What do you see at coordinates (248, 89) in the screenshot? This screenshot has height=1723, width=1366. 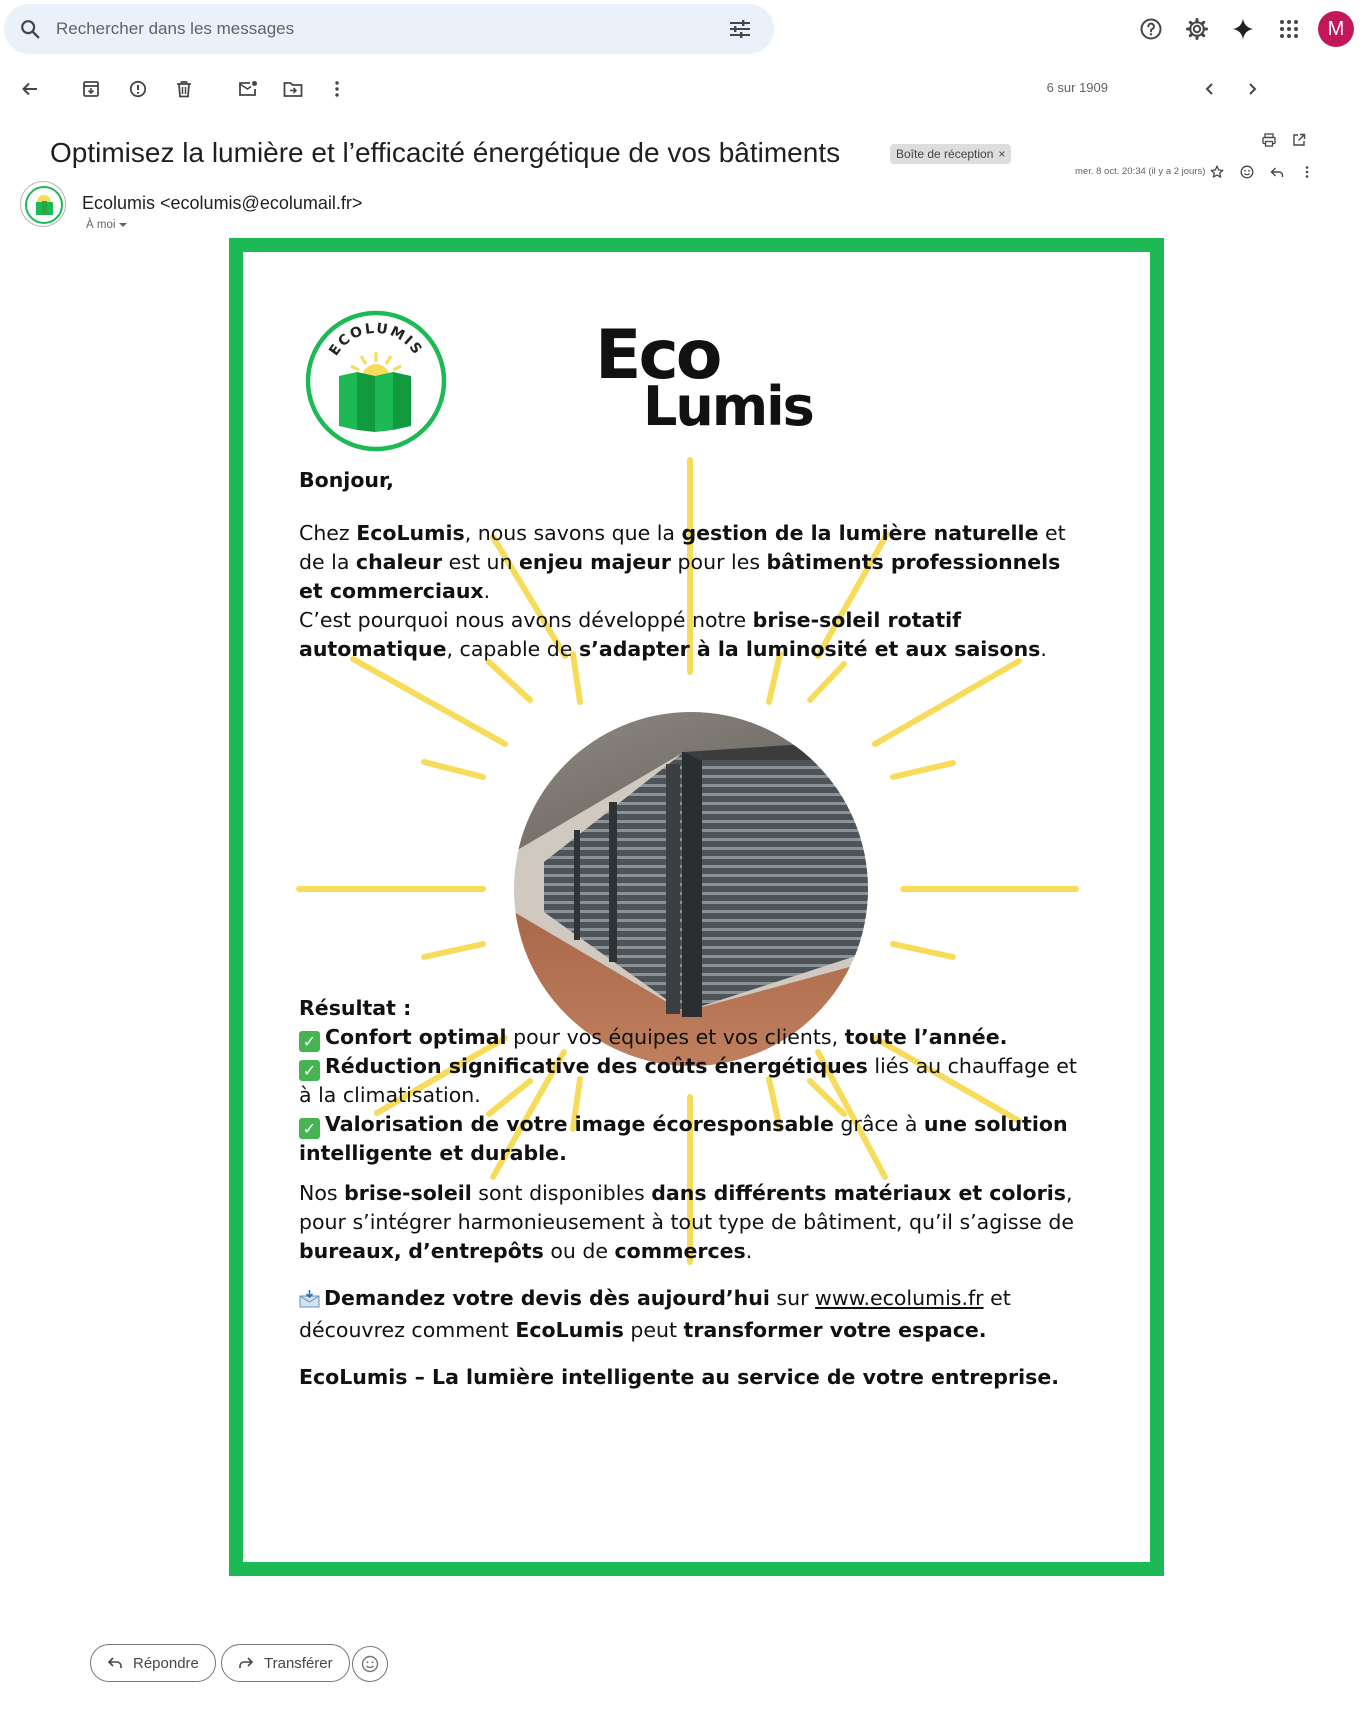 I see `mark-unread-icon` at bounding box center [248, 89].